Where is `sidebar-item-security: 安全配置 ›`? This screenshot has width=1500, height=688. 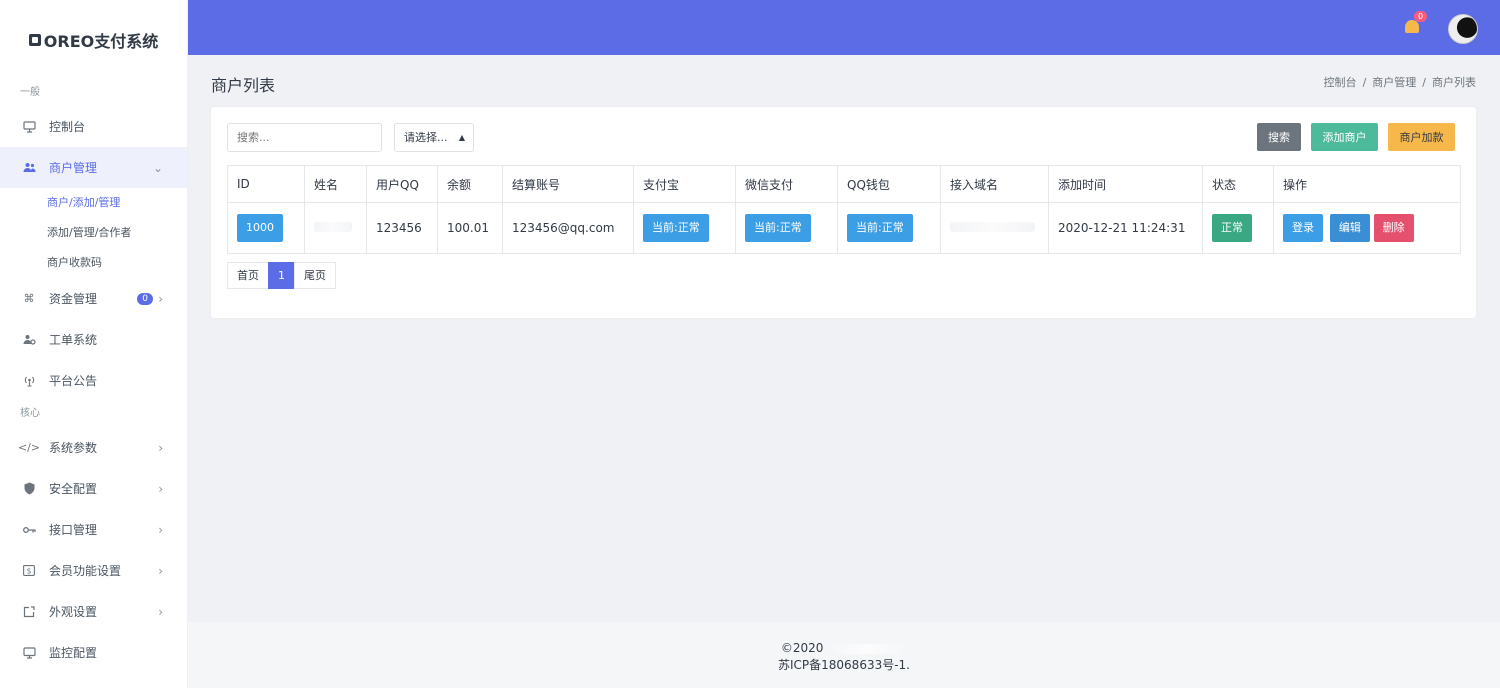 sidebar-item-security: 安全配置 › is located at coordinates (93, 488).